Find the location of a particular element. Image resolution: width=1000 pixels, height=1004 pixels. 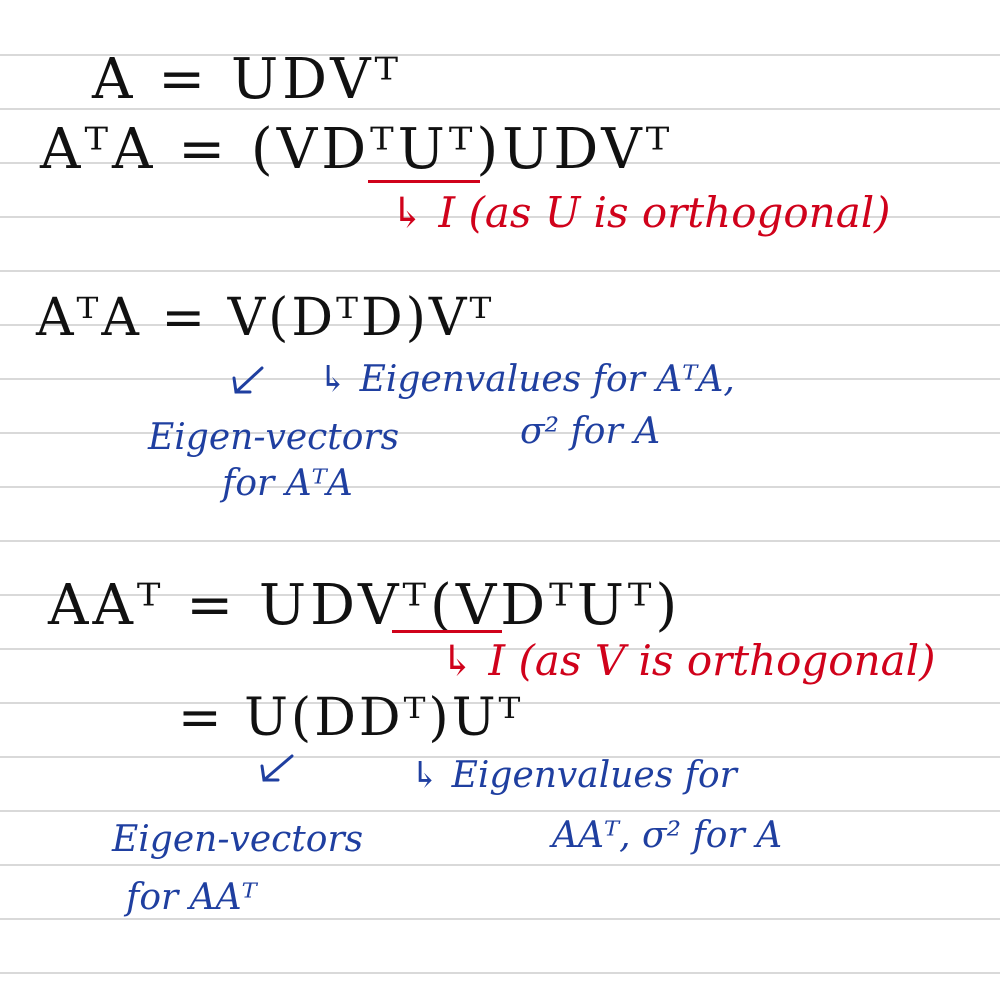

arrow-eigenvectors-aat-icon is located at coordinates (277, 768).